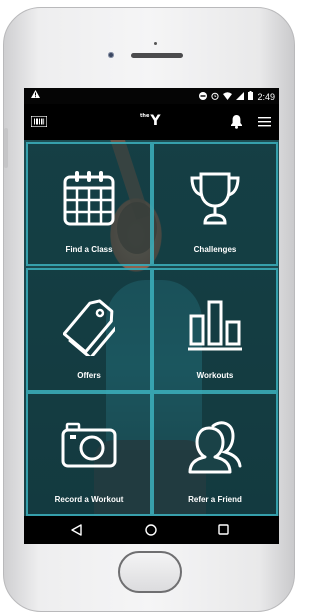 The height and width of the screenshot is (616, 320). I want to click on tile-find-a-class: Find a Class, so click(89, 204).